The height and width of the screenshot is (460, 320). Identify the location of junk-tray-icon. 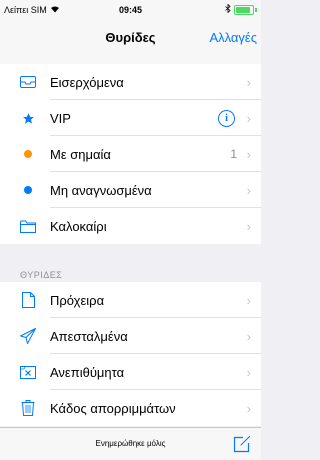
(28, 372).